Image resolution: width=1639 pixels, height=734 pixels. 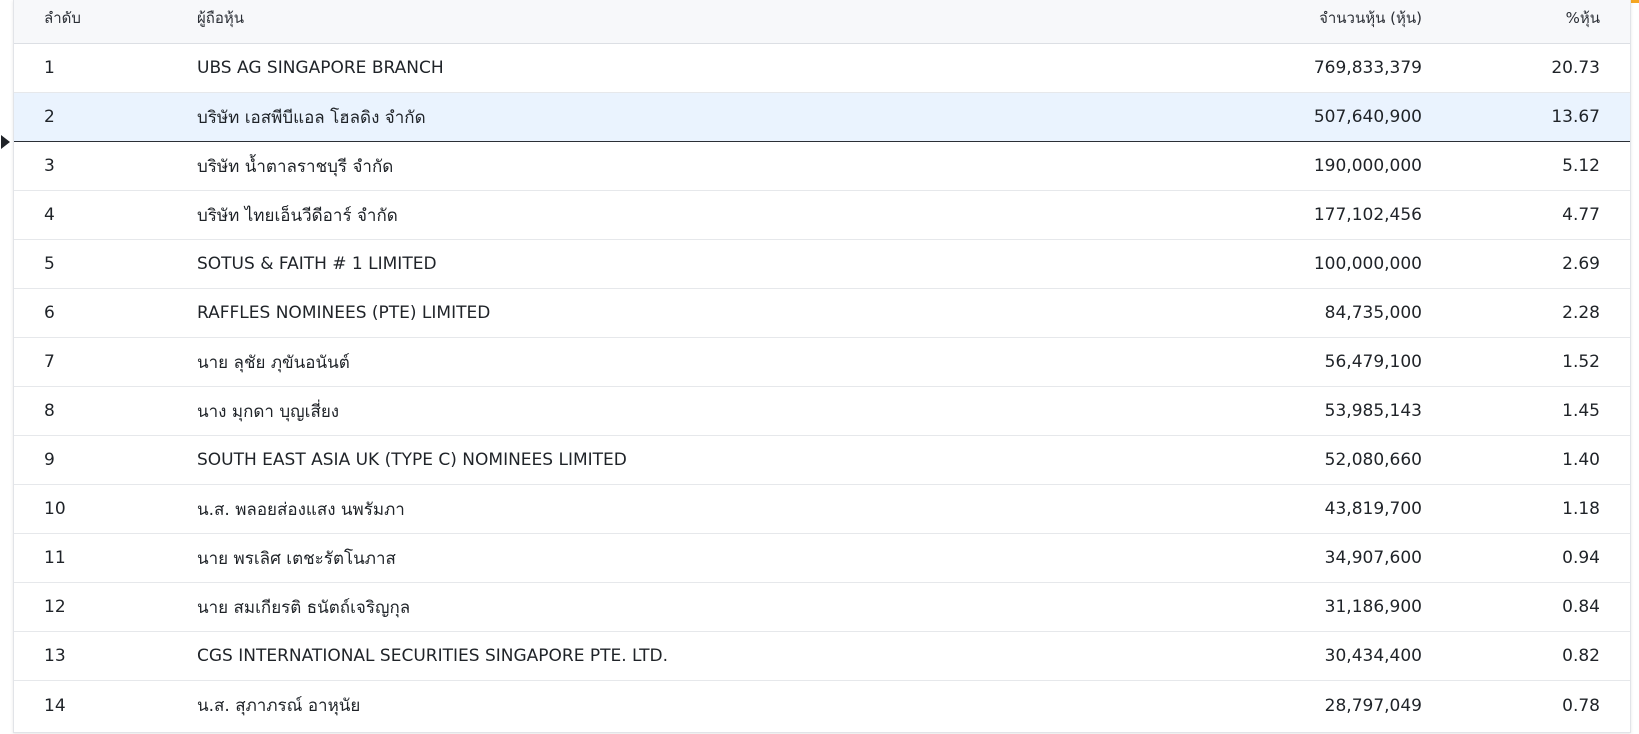 What do you see at coordinates (1373, 411) in the screenshot?
I see `cell-shares: 53,985,143` at bounding box center [1373, 411].